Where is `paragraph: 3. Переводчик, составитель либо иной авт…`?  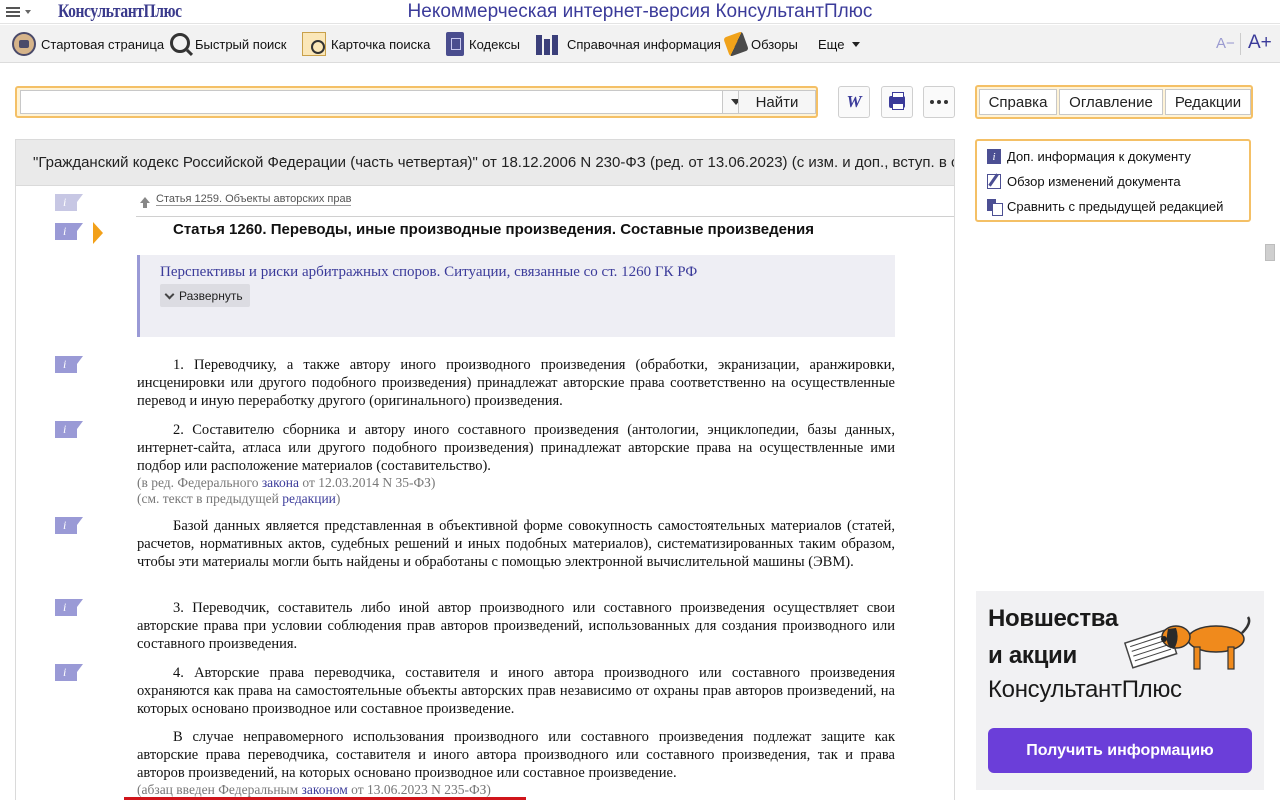
paragraph: 3. Переводчик, составитель либо иной авт… is located at coordinates (516, 626).